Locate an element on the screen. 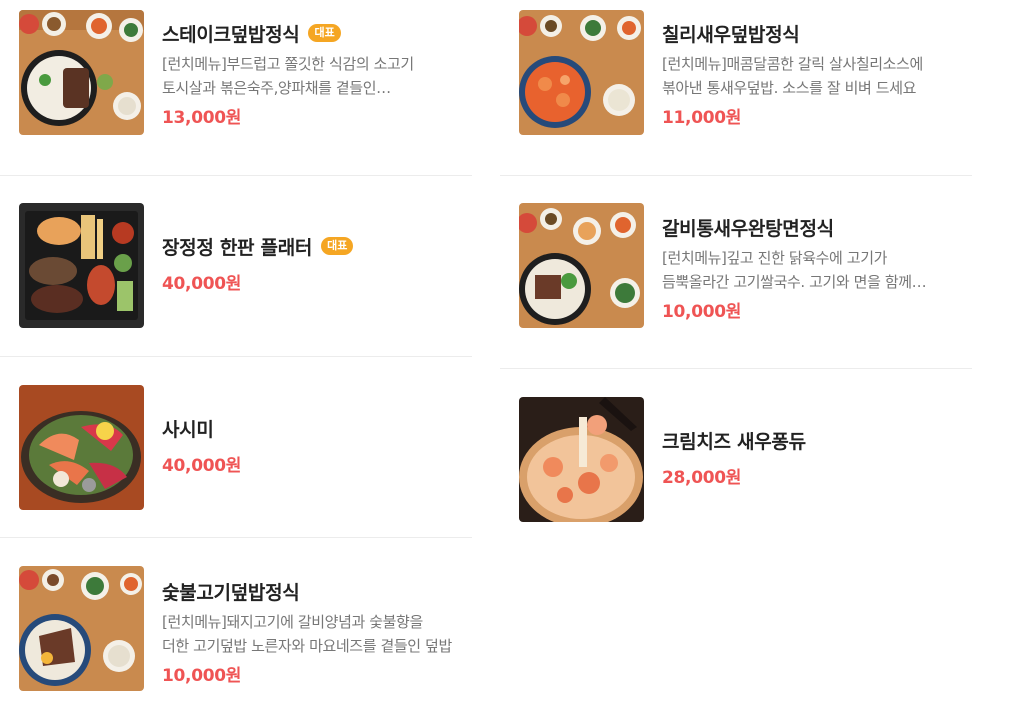  menu-item: 크림치즈 새우퐁듀 28,000원 is located at coordinates (736, 459).